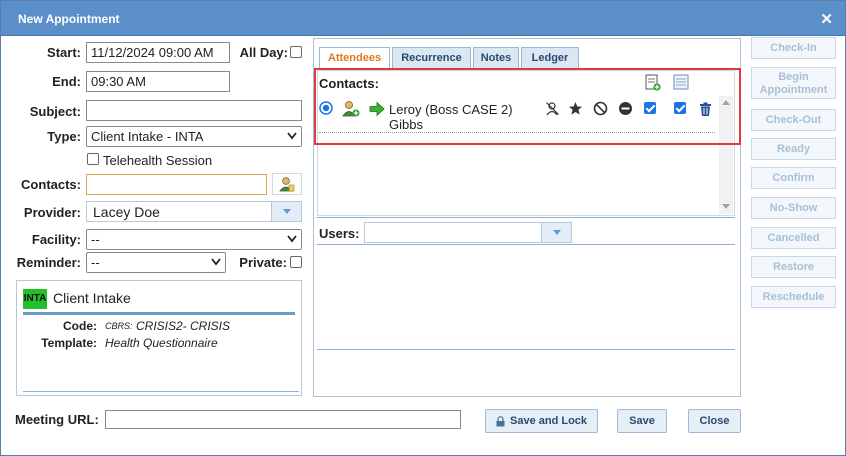 Image resolution: width=846 pixels, height=456 pixels. What do you see at coordinates (552, 108) in the screenshot?
I see `no-user-icon` at bounding box center [552, 108].